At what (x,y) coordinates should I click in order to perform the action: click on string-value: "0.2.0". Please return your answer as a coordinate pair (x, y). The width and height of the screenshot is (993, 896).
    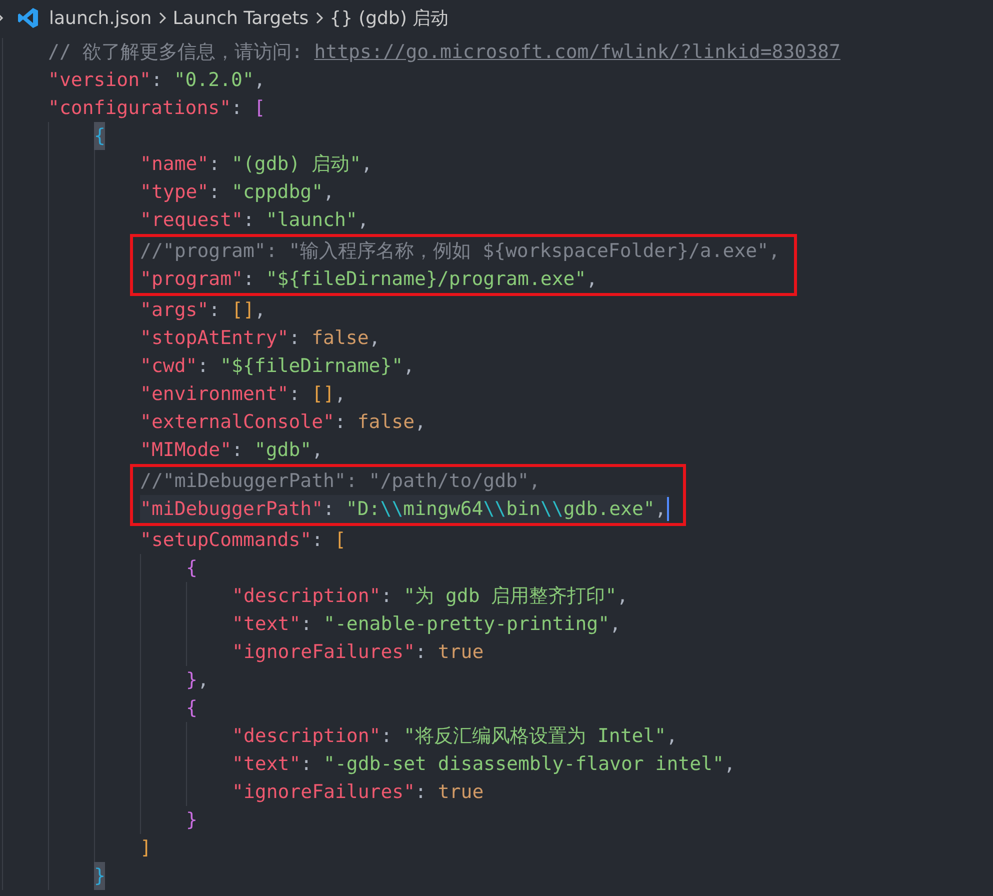
    Looking at the image, I should click on (214, 80).